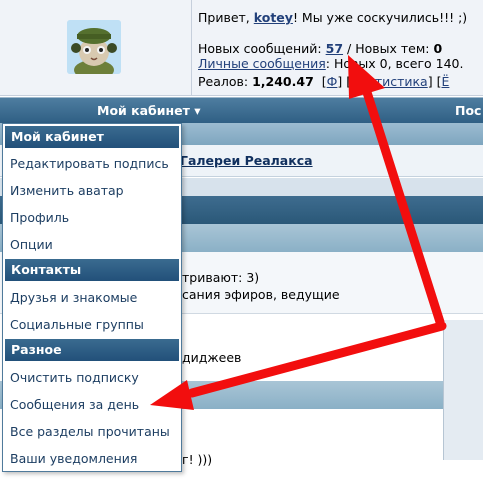 The width and height of the screenshot is (483, 481). I want to click on menu-item-friends: Друзья и знакомые, so click(73, 297).